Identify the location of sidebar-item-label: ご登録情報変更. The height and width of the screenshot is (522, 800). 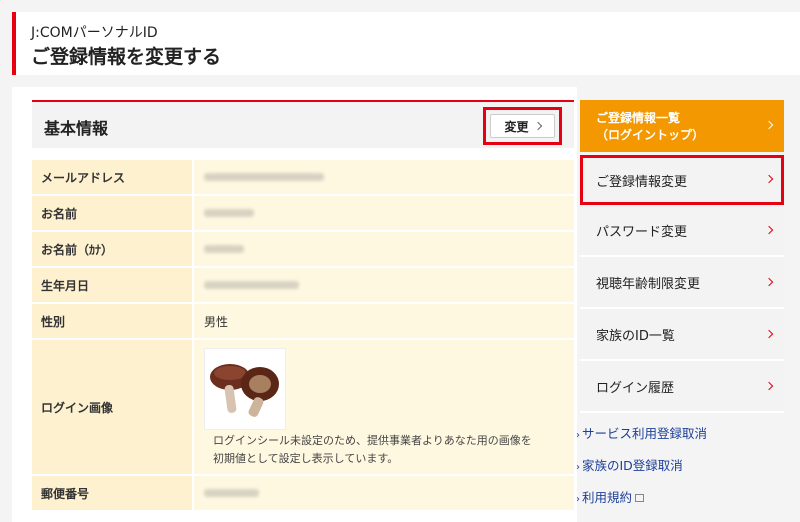
(642, 182).